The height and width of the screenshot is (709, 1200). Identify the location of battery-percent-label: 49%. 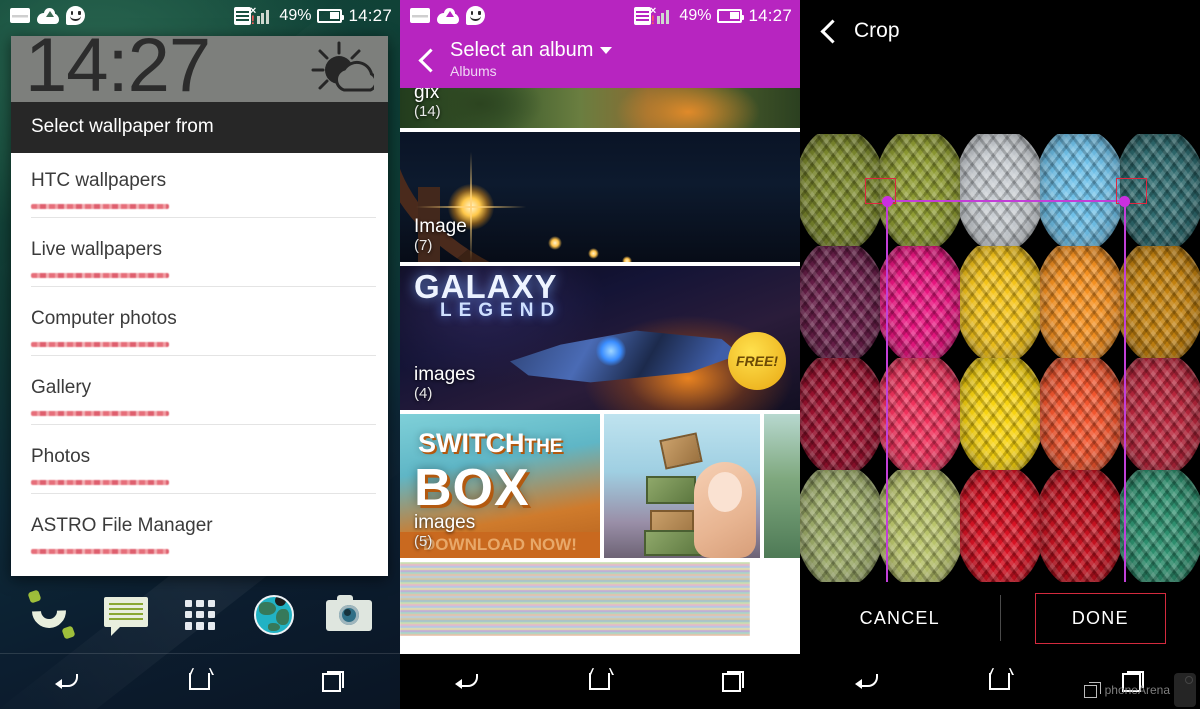
(295, 15).